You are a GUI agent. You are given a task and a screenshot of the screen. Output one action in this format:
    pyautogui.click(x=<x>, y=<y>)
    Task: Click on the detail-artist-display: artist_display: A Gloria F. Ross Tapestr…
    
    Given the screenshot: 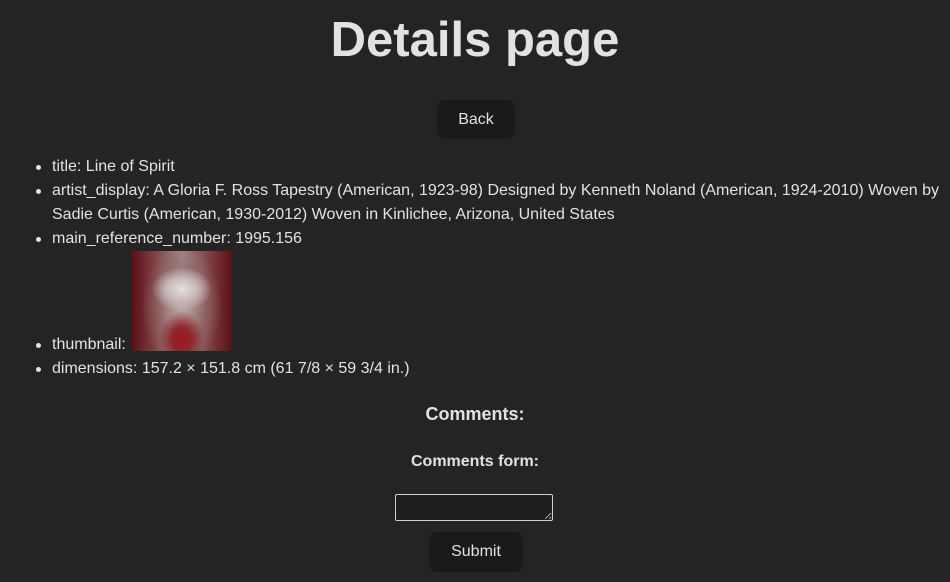 What is the action you would take?
    pyautogui.click(x=489, y=203)
    